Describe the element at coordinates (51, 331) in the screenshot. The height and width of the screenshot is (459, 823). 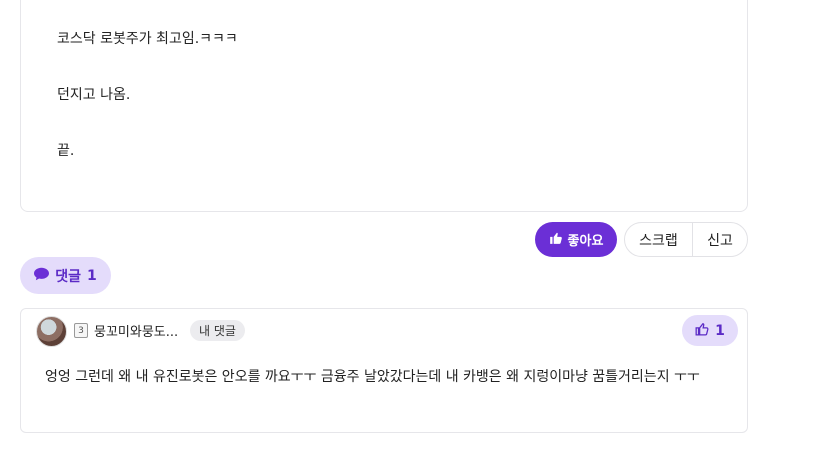
I see `avatar` at that location.